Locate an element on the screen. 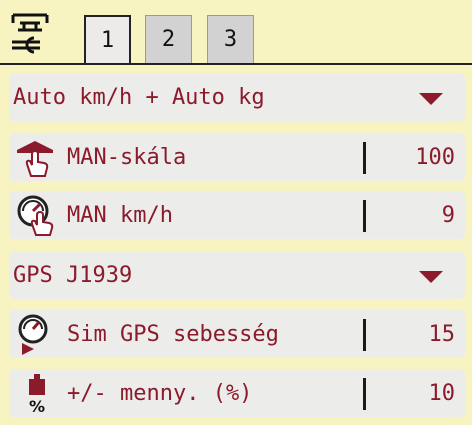  quantity-percent-row: % +/- menny. (%) 10 is located at coordinates (237, 393).